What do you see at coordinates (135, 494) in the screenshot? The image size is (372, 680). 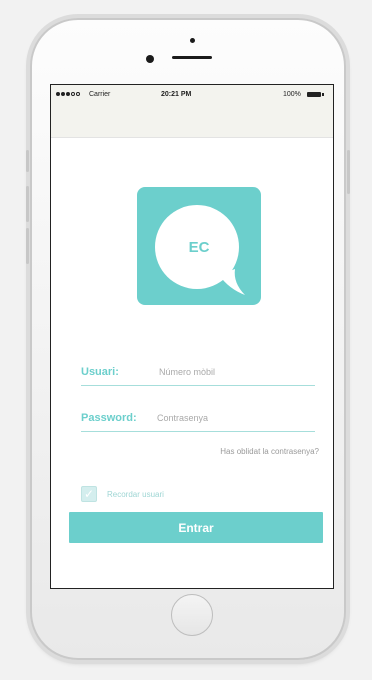 I see `remember-label: Recordar usuari` at bounding box center [135, 494].